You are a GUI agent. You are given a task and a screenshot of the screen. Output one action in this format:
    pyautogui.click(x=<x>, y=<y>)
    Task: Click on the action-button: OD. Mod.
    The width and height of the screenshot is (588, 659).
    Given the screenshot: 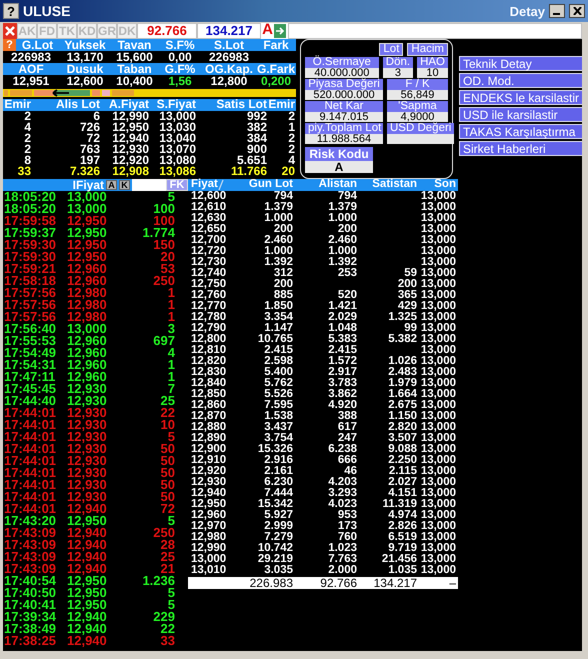 What is the action you would take?
    pyautogui.click(x=520, y=80)
    